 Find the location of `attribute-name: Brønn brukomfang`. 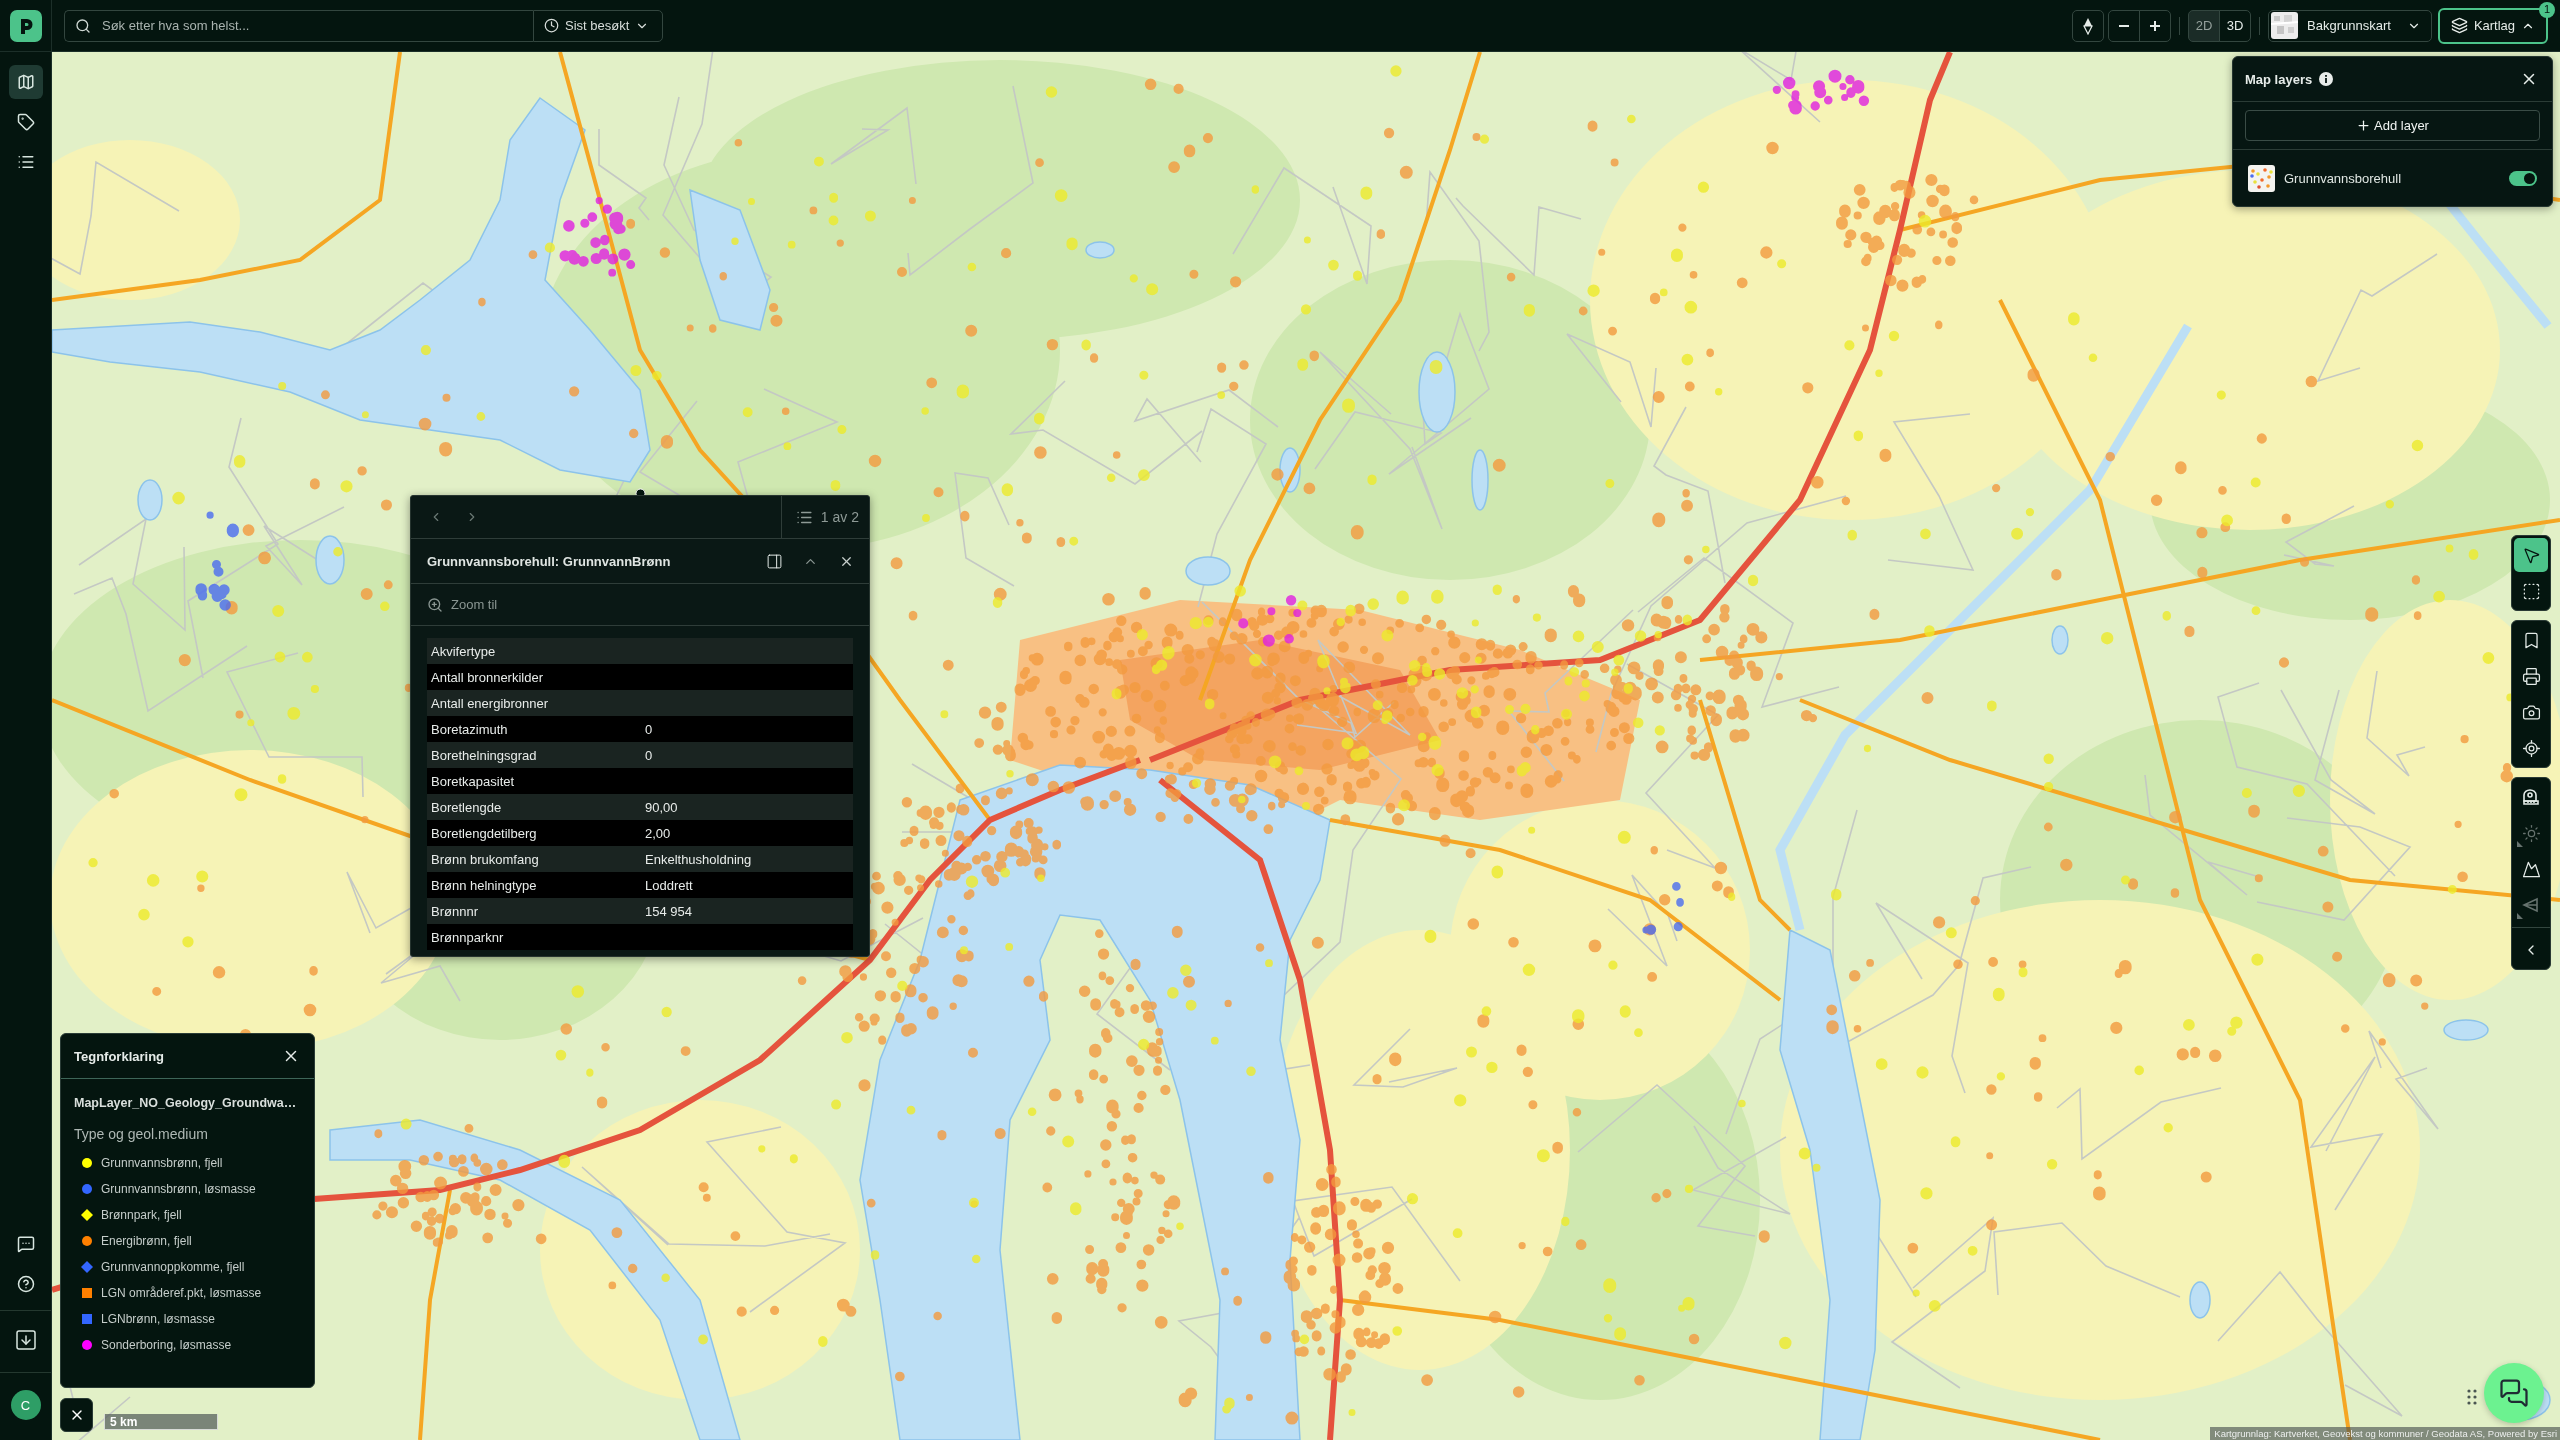

attribute-name: Brønn brukomfang is located at coordinates (485, 859).